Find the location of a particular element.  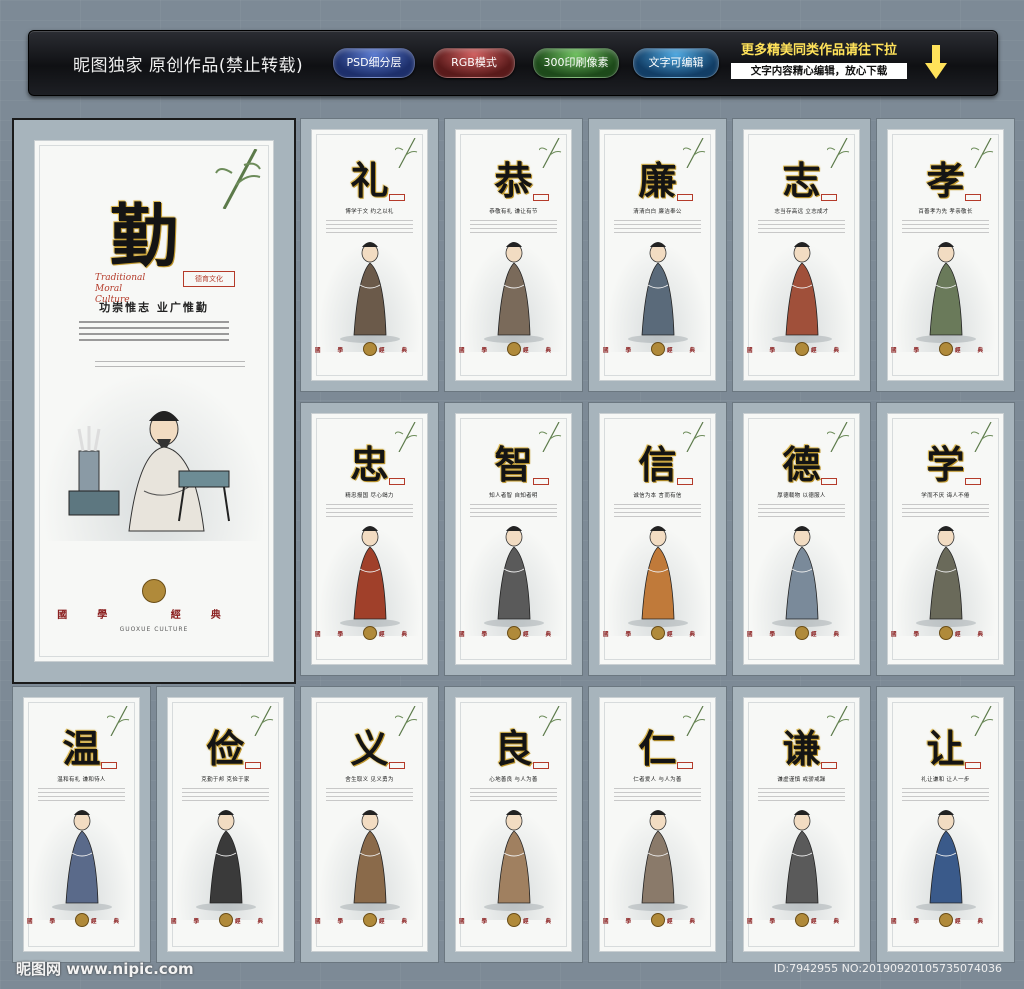

poster-panel: 忠精忠报国 尽心竭力 國學 經典 is located at coordinates (369, 539).